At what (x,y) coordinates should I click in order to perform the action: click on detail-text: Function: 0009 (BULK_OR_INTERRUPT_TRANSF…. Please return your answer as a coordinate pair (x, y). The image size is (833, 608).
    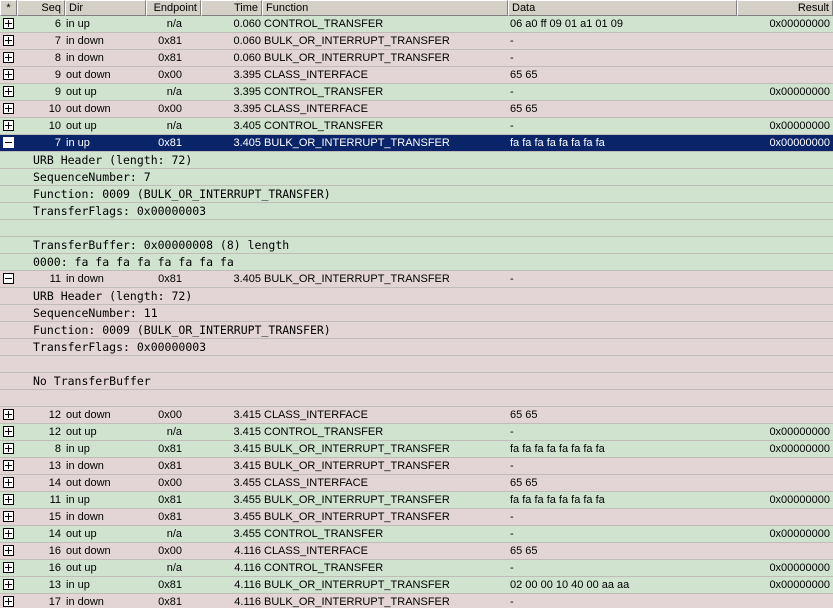
    Looking at the image, I should click on (182, 194).